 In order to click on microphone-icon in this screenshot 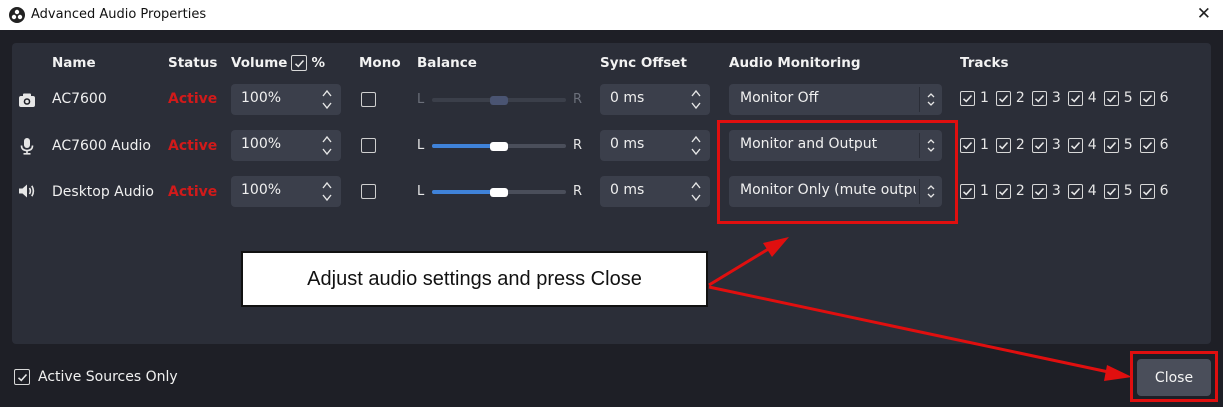, I will do `click(27, 146)`.